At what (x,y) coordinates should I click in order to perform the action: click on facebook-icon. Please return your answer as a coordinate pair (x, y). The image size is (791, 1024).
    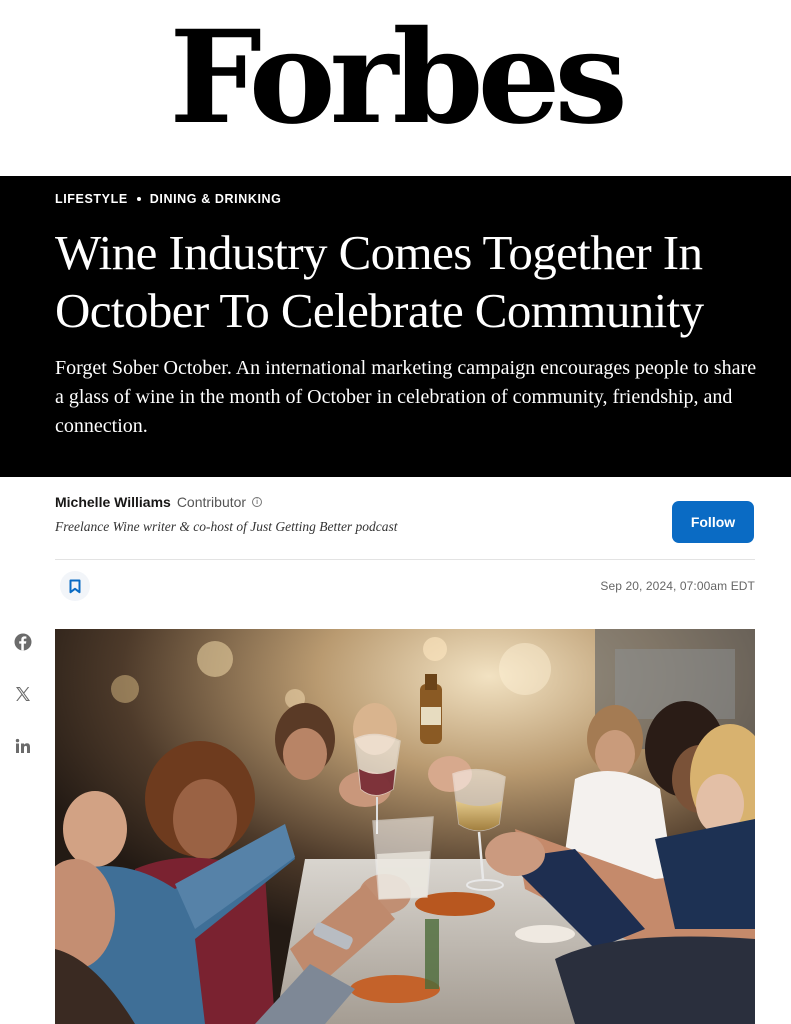
    Looking at the image, I should click on (23, 642).